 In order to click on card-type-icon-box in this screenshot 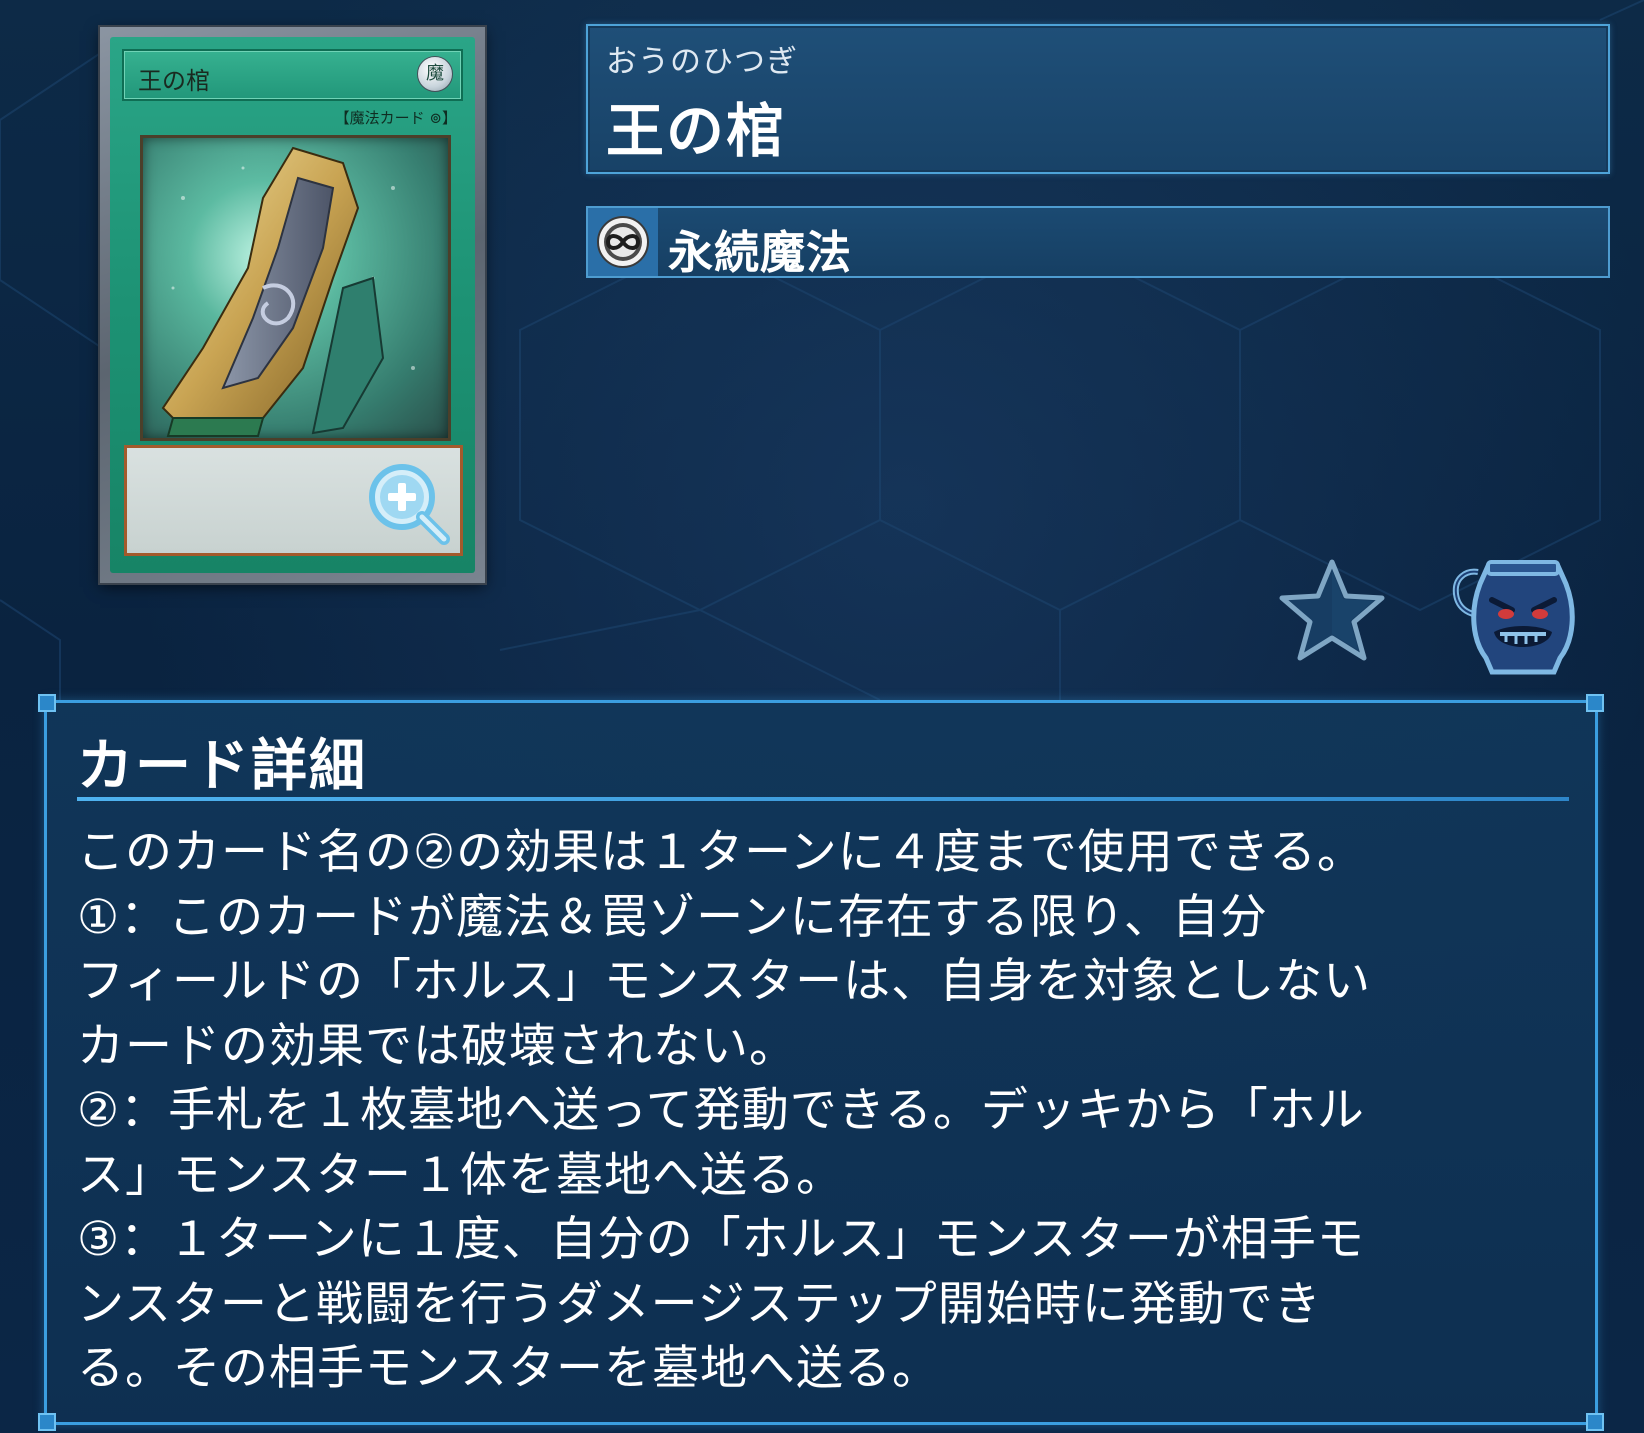, I will do `click(623, 242)`.